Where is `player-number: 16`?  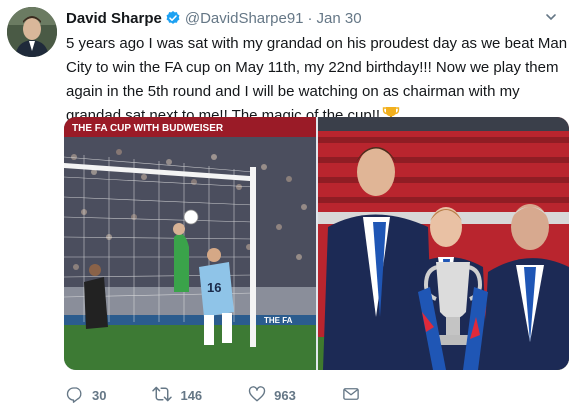 player-number: 16 is located at coordinates (214, 287).